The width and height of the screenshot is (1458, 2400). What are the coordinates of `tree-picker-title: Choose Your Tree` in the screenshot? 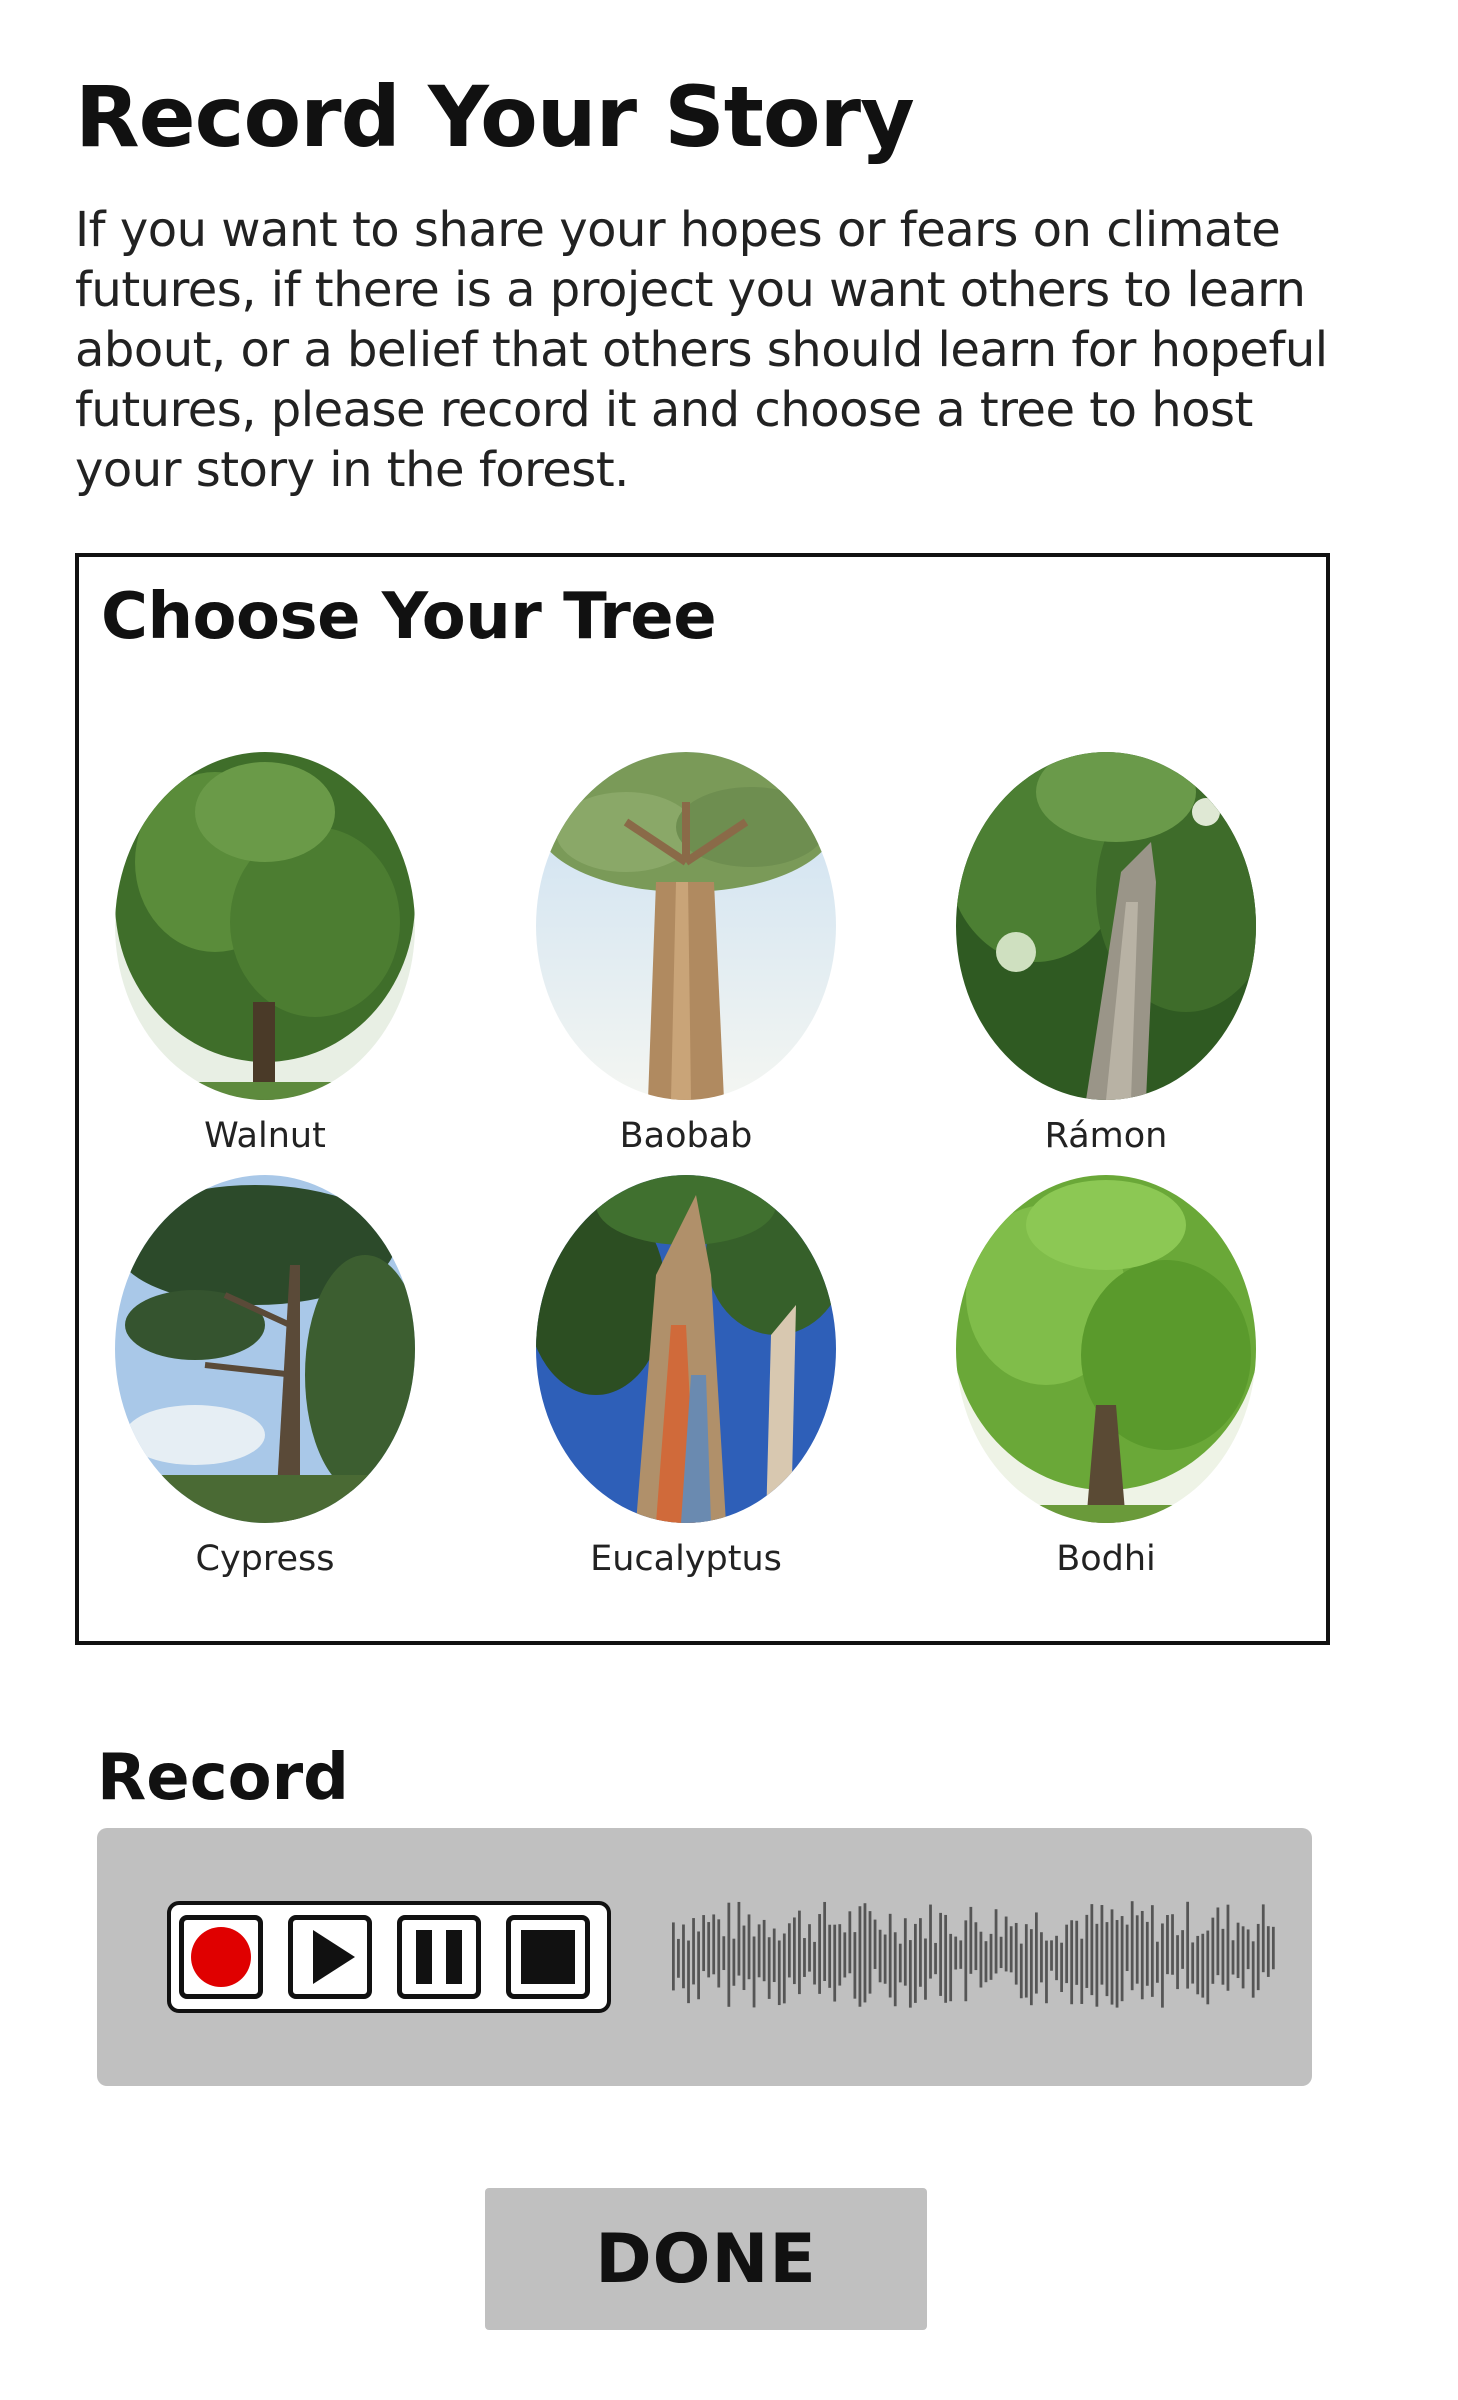 It's located at (409, 617).